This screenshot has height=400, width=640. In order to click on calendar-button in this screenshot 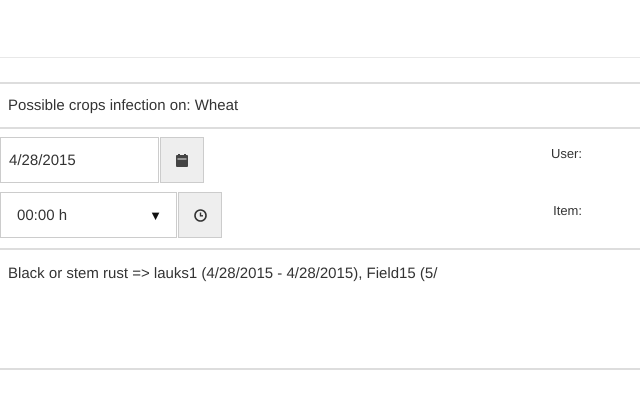, I will do `click(182, 160)`.